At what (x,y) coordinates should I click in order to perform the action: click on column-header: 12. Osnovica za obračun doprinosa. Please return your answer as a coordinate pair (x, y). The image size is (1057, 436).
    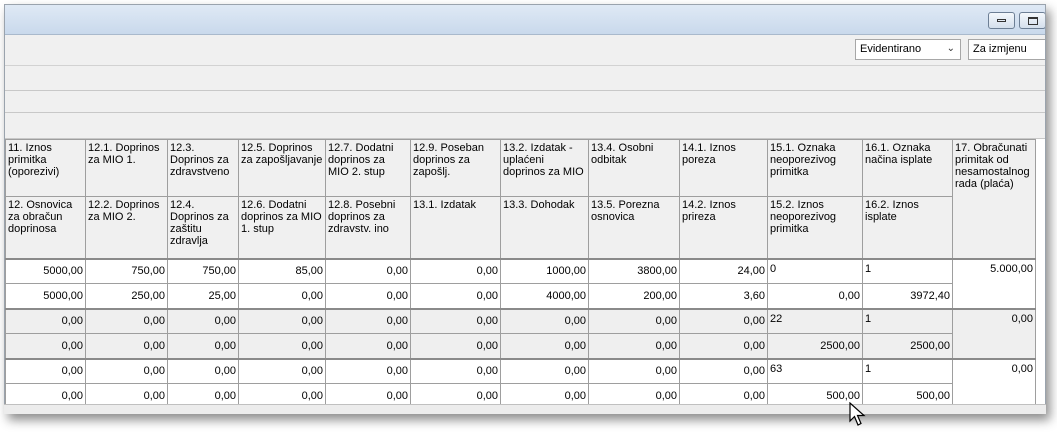
    Looking at the image, I should click on (45, 227).